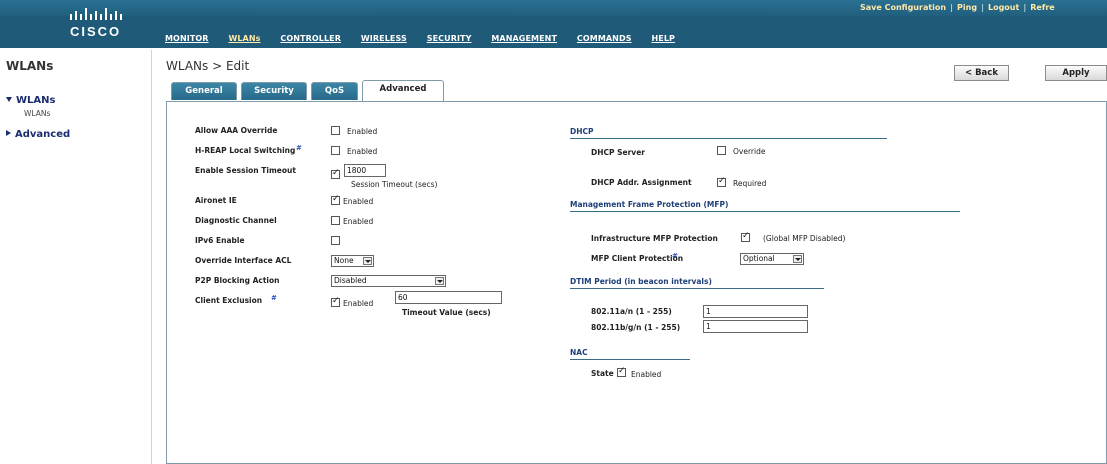 The height and width of the screenshot is (464, 1107). What do you see at coordinates (310, 38) in the screenshot?
I see `nav-controller: CONTROLLER` at bounding box center [310, 38].